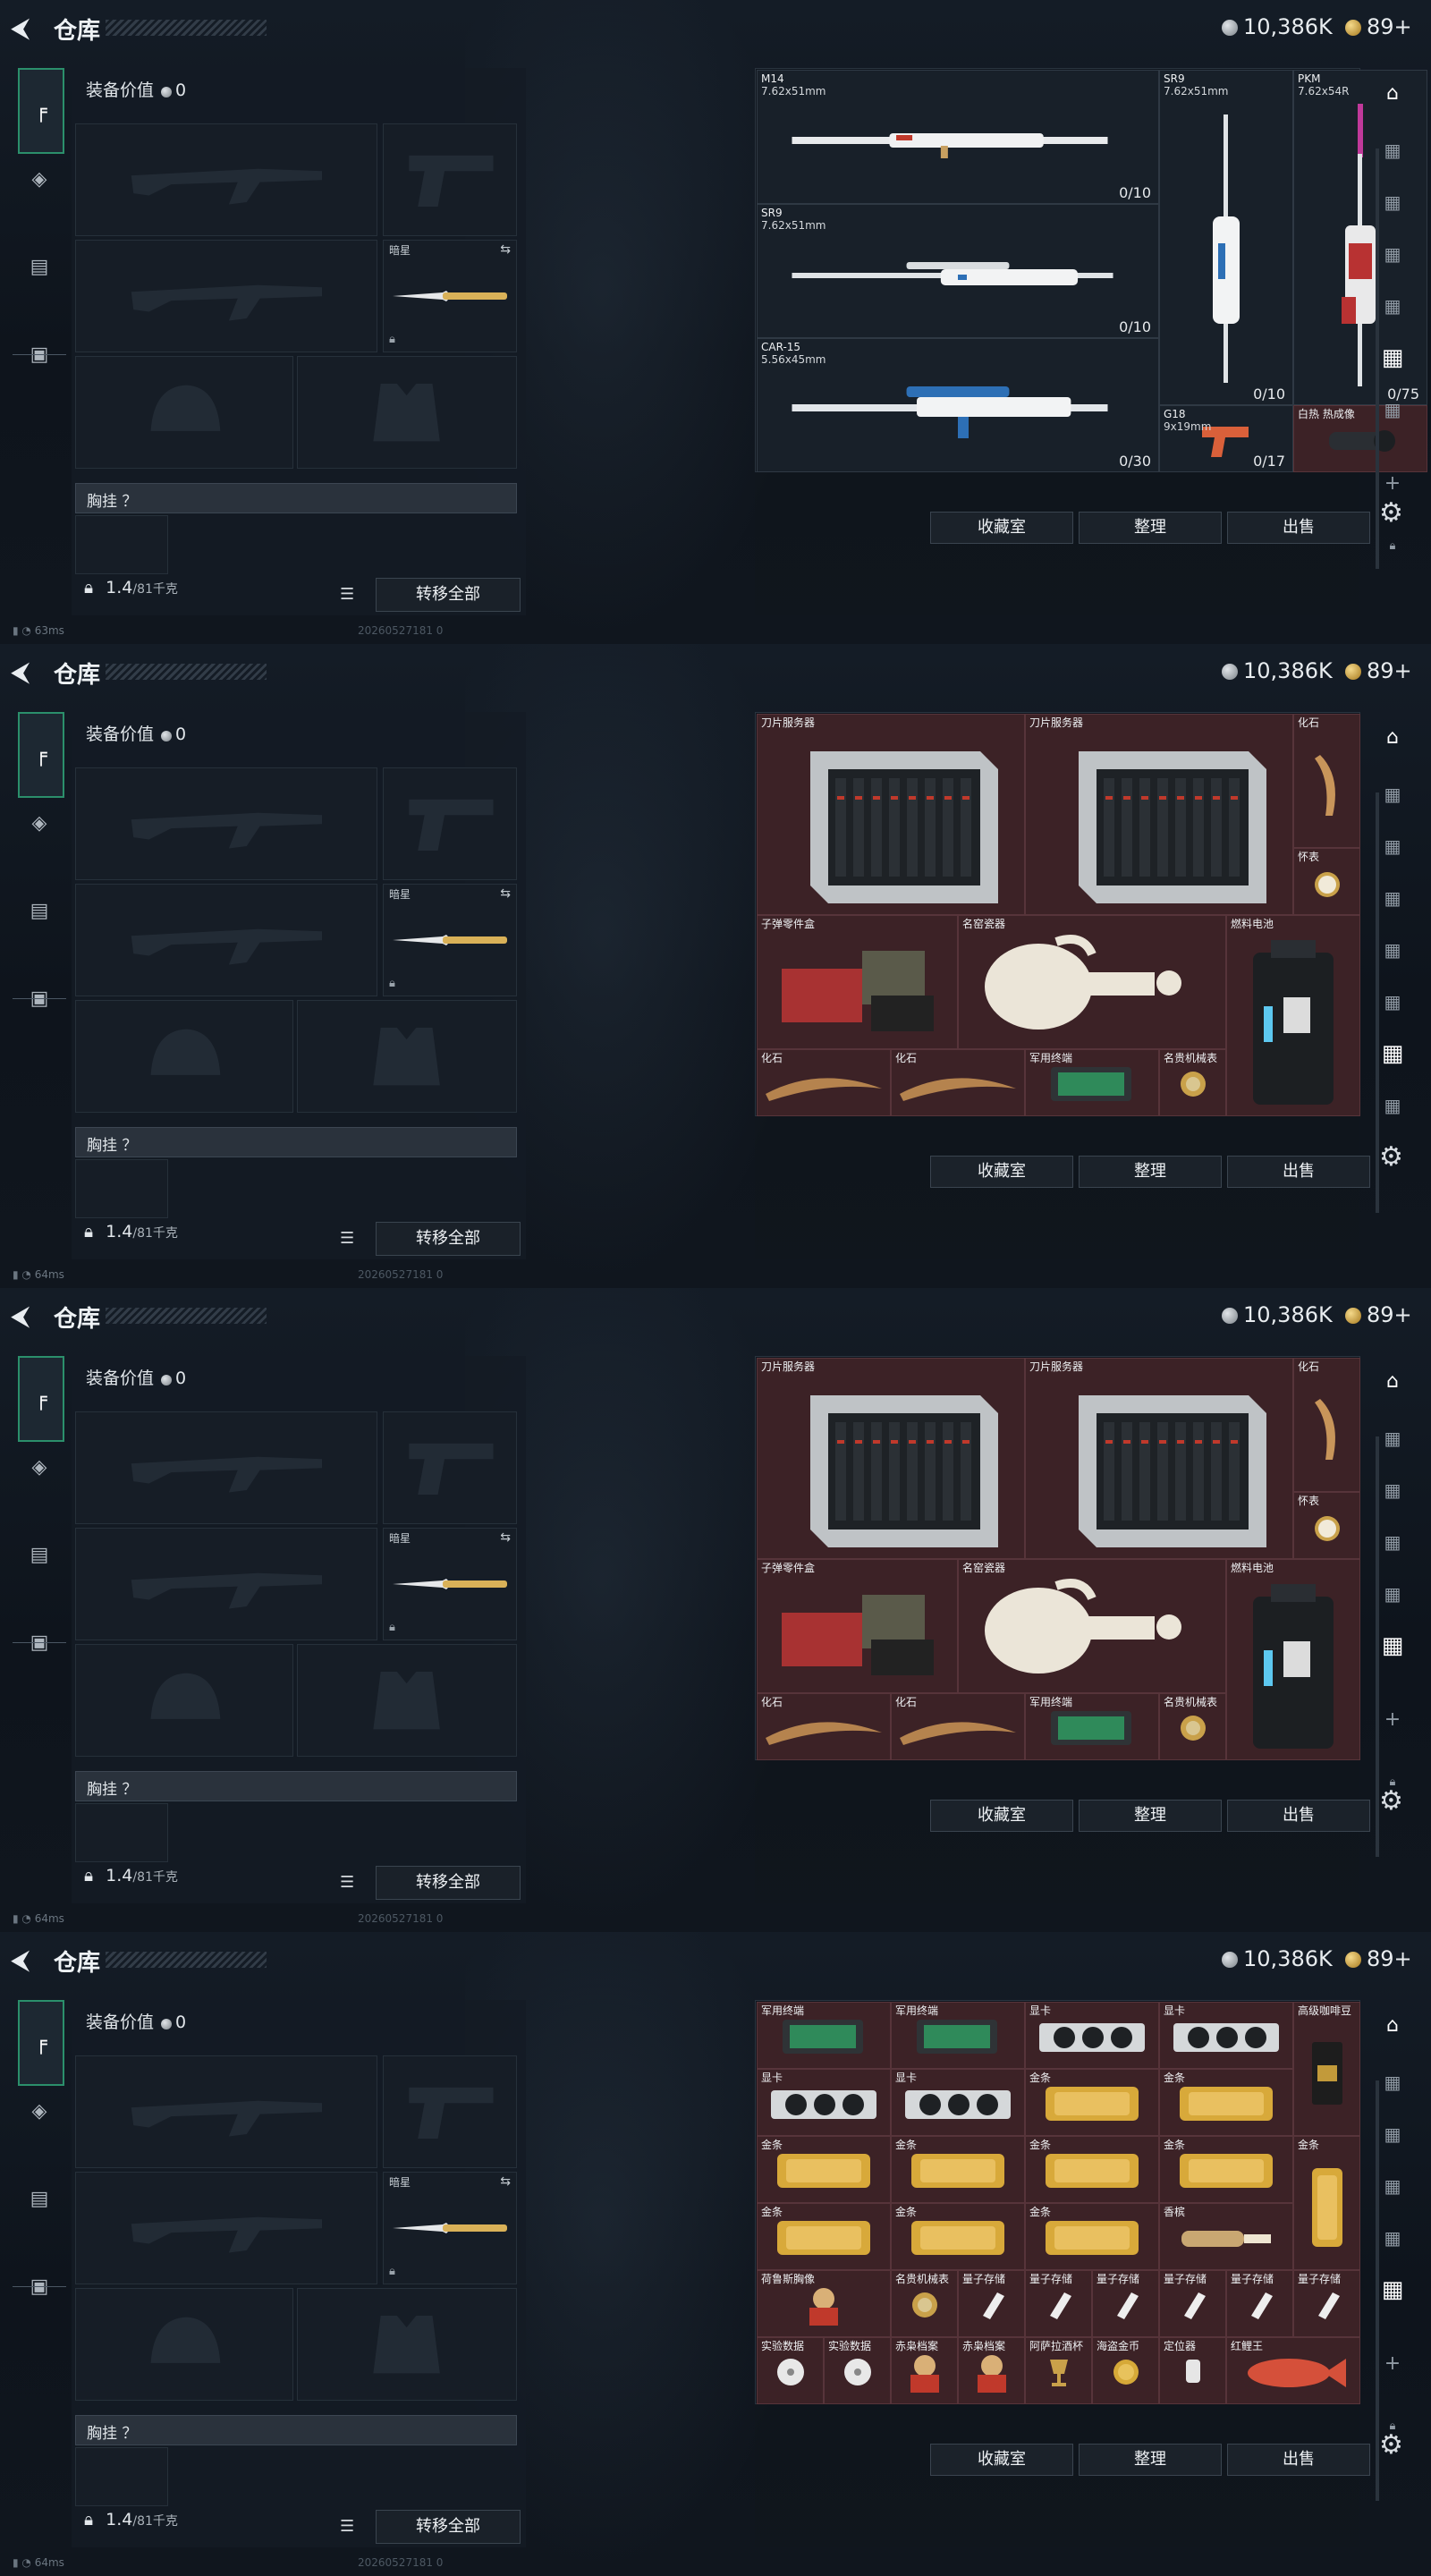  Describe the element at coordinates (1193, 1726) in the screenshot. I see `stash-item: 名贵机械表` at that location.